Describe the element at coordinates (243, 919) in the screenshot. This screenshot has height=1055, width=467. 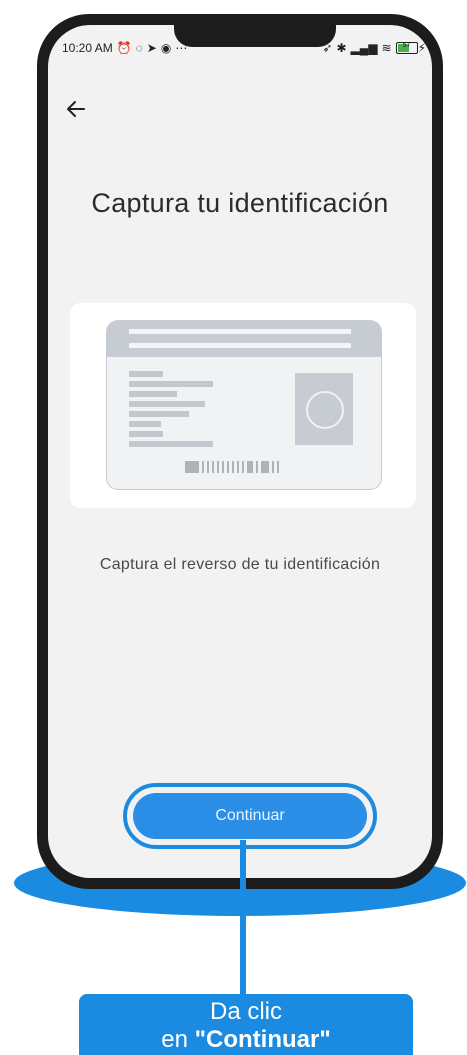
I see `callout-connector` at that location.